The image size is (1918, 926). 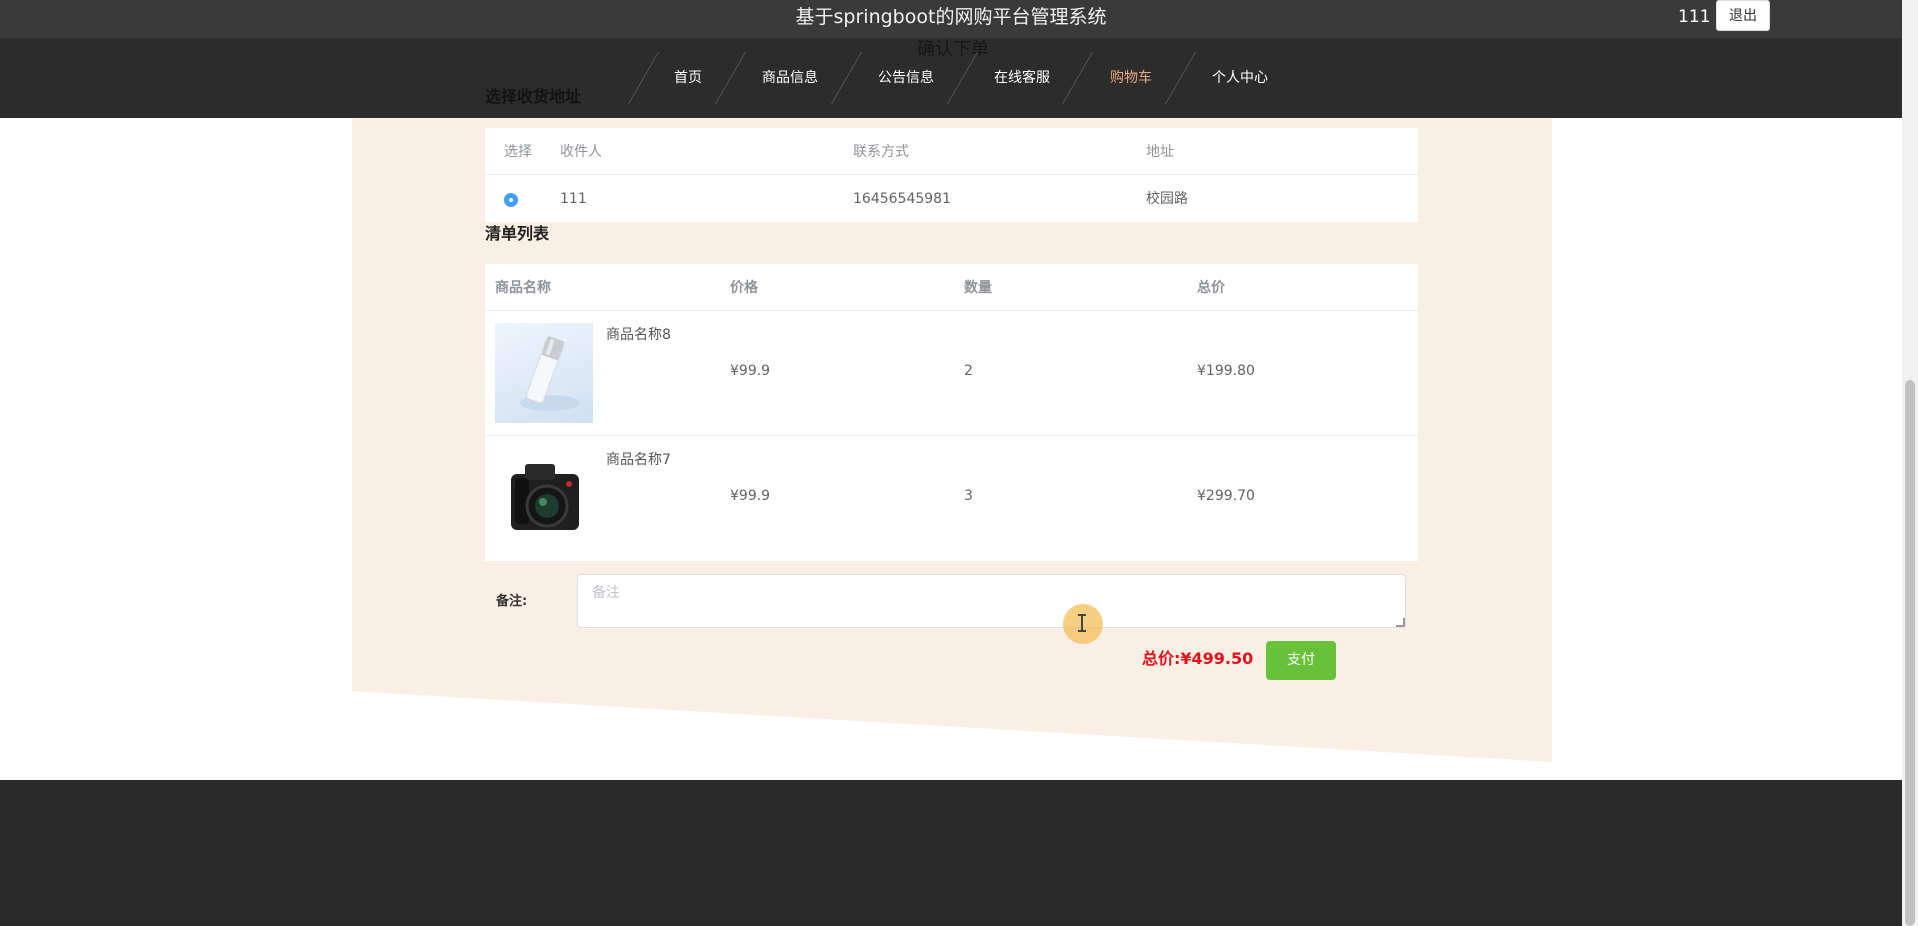 I want to click on address-phone: 16456545981, so click(x=902, y=199).